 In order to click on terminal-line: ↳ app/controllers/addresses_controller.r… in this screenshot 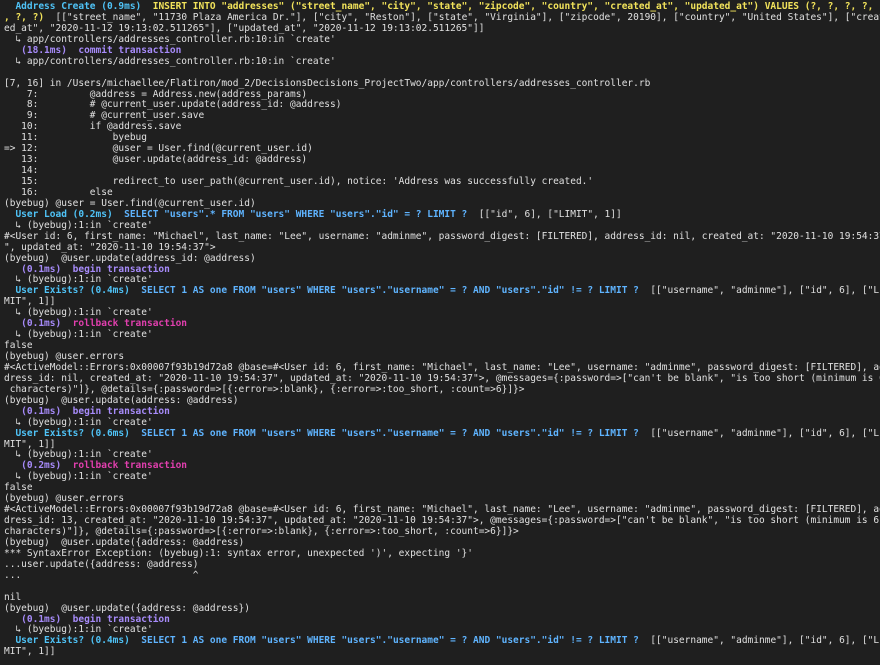, I will do `click(440, 61)`.